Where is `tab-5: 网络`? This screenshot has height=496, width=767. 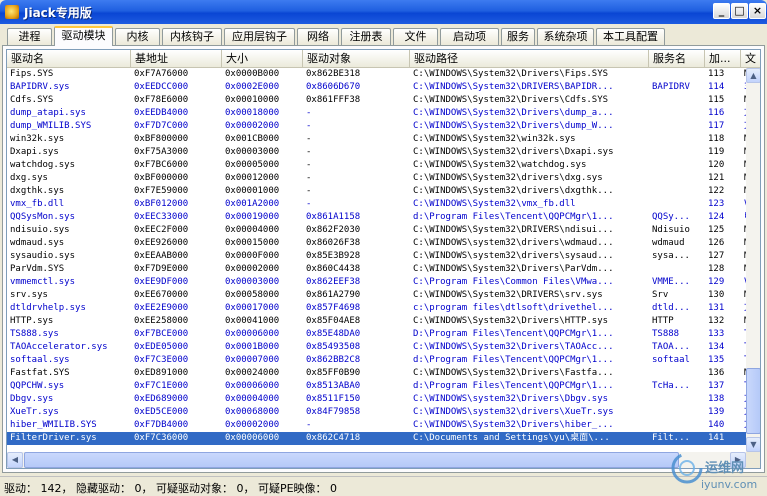 tab-5: 网络 is located at coordinates (318, 36).